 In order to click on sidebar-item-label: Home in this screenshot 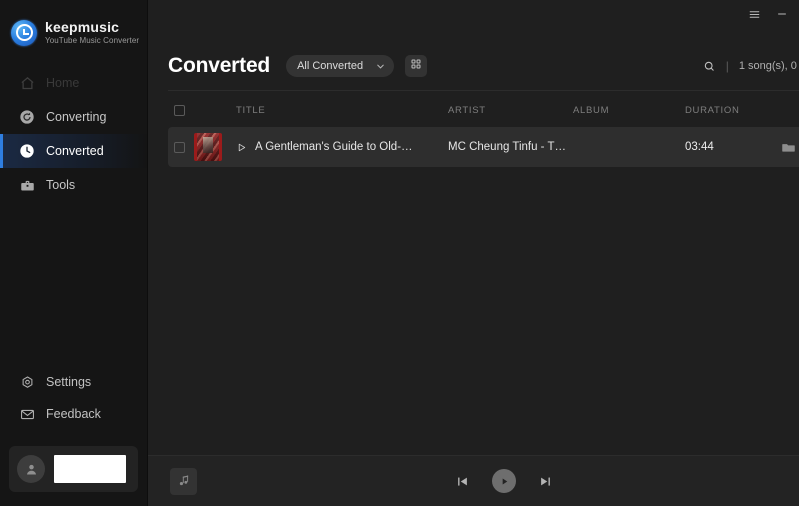, I will do `click(63, 83)`.